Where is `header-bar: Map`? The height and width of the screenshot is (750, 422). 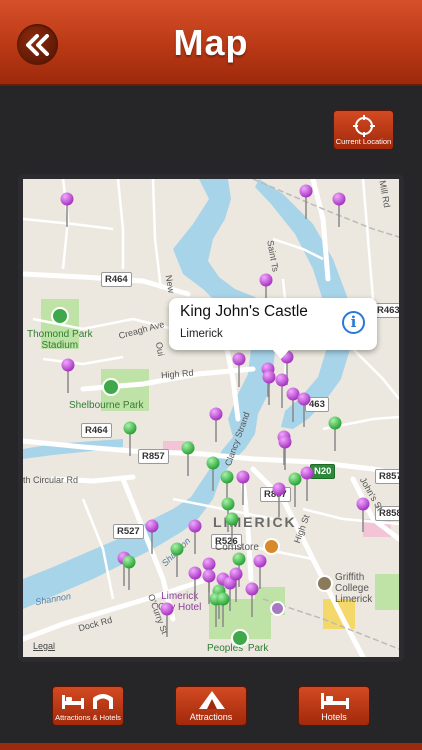 header-bar: Map is located at coordinates (211, 43).